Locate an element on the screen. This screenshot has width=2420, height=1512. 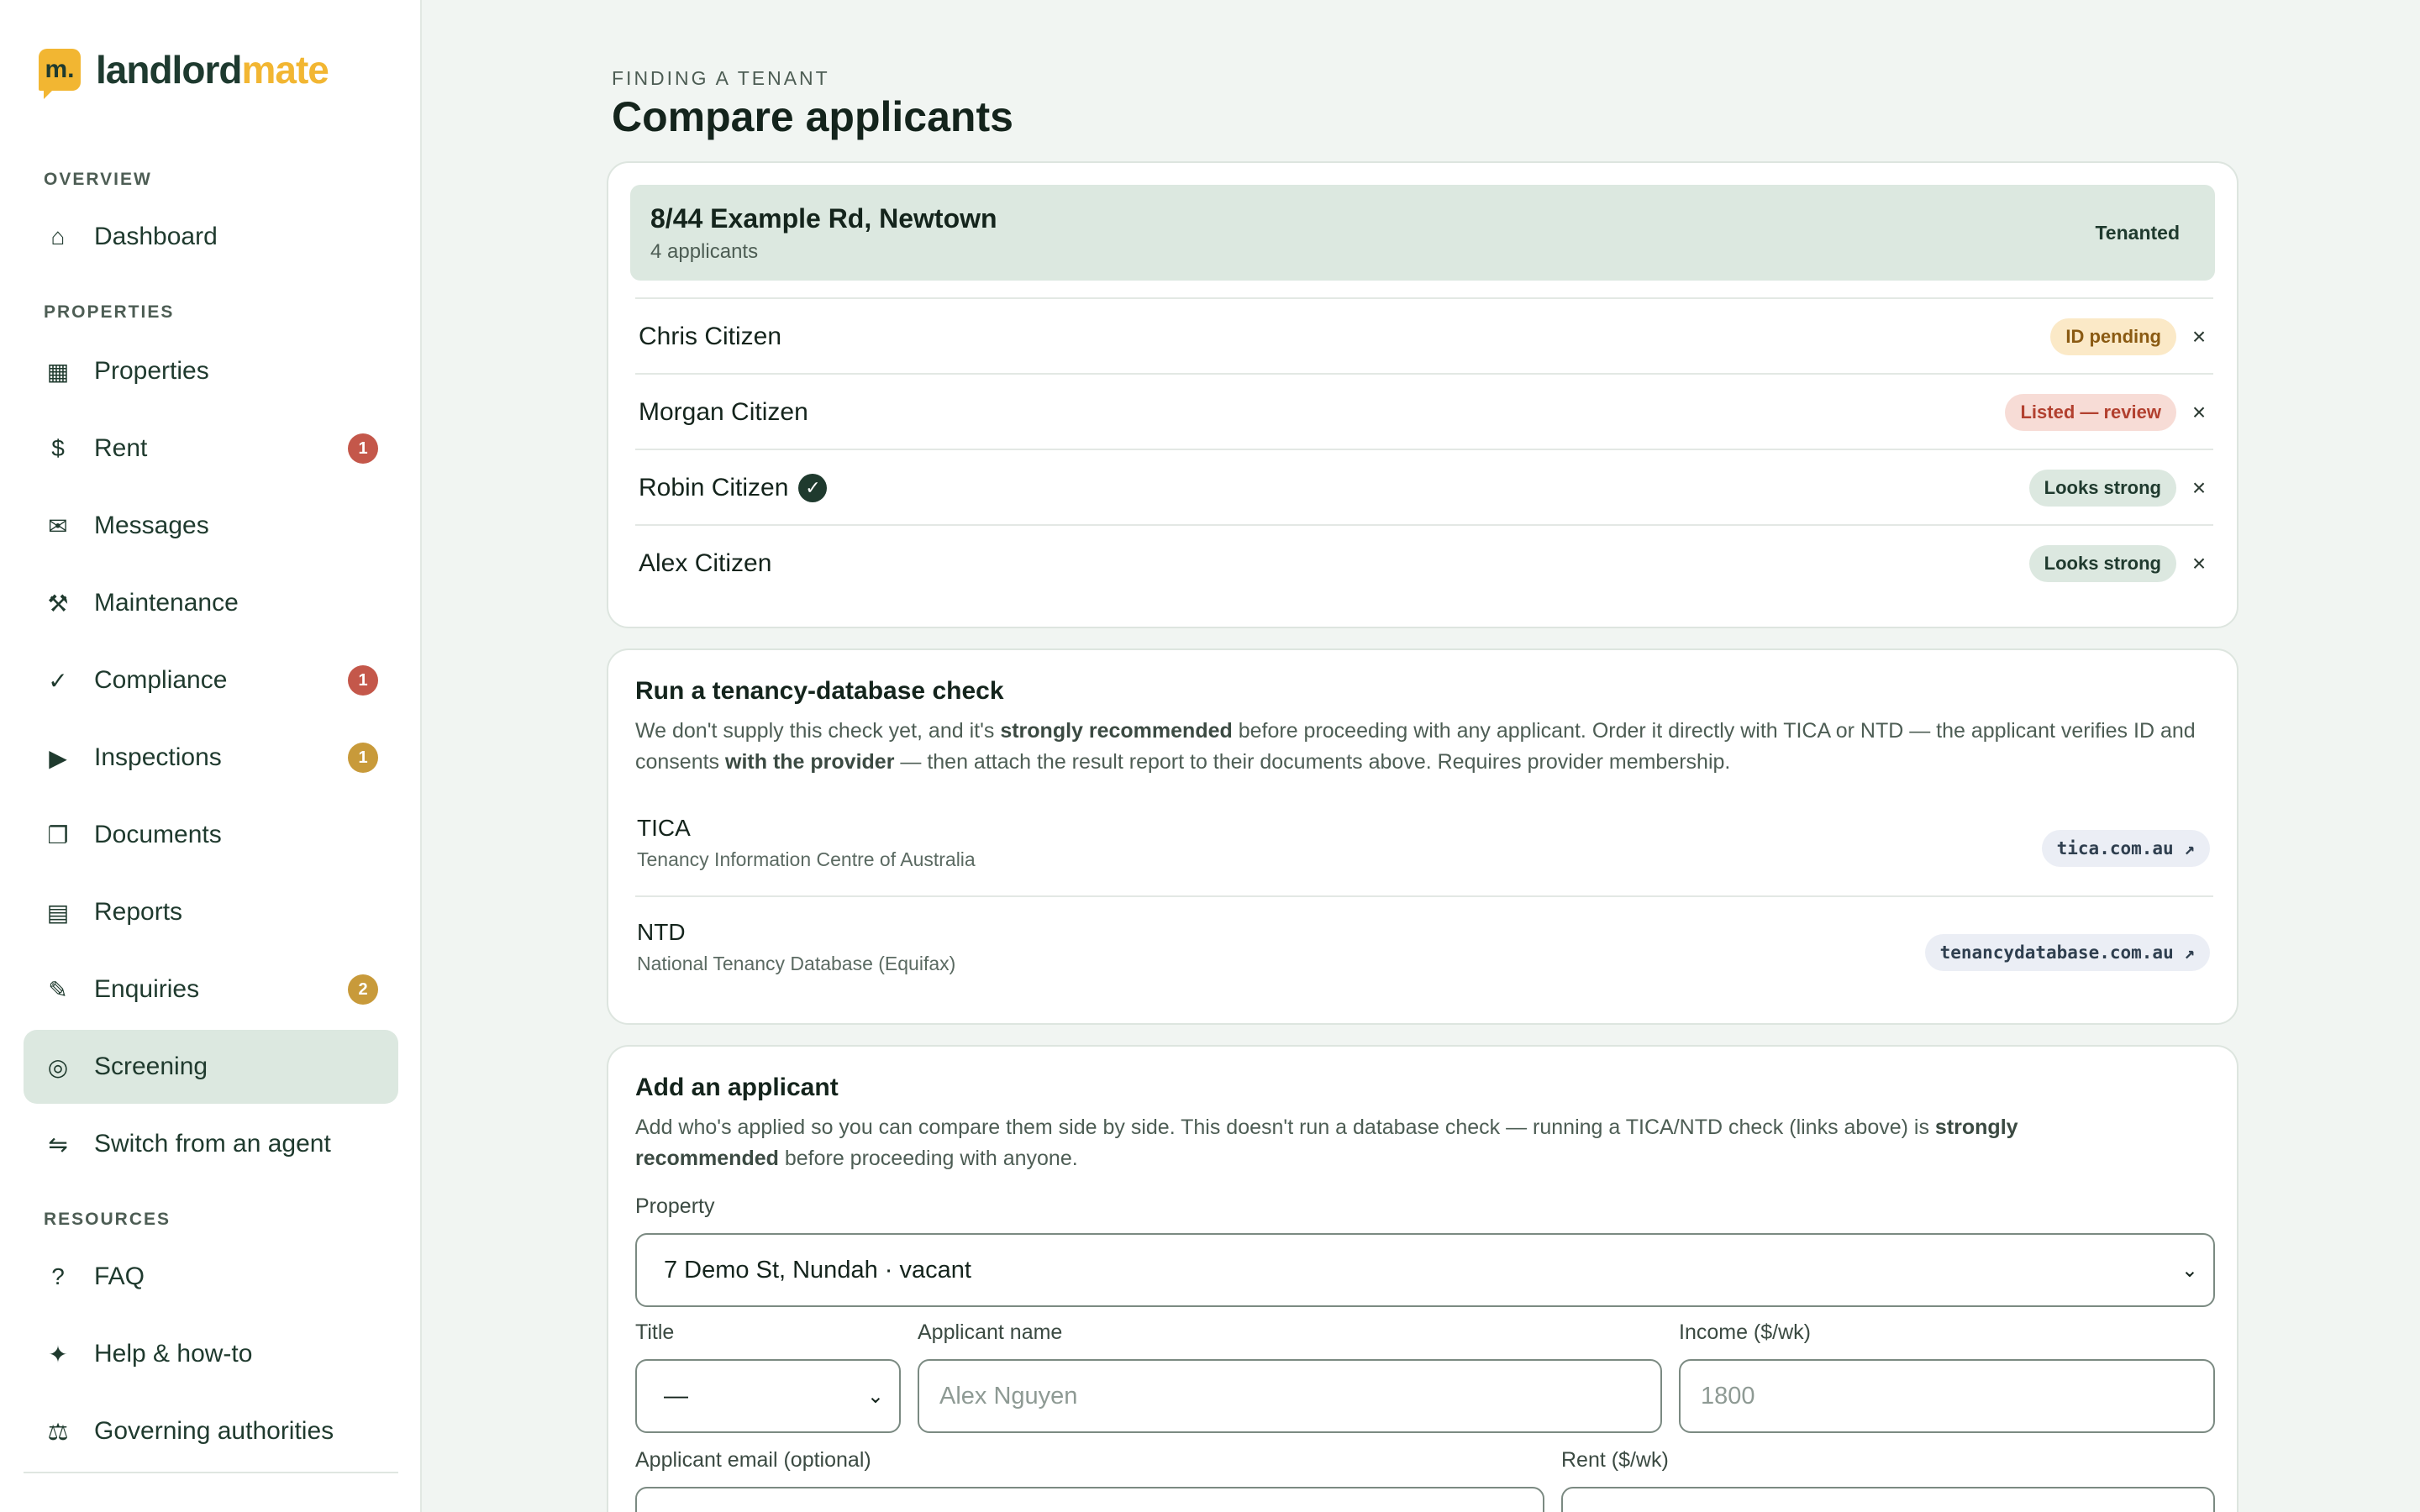
sidebar-item-label: FAQ is located at coordinates (120, 1276).